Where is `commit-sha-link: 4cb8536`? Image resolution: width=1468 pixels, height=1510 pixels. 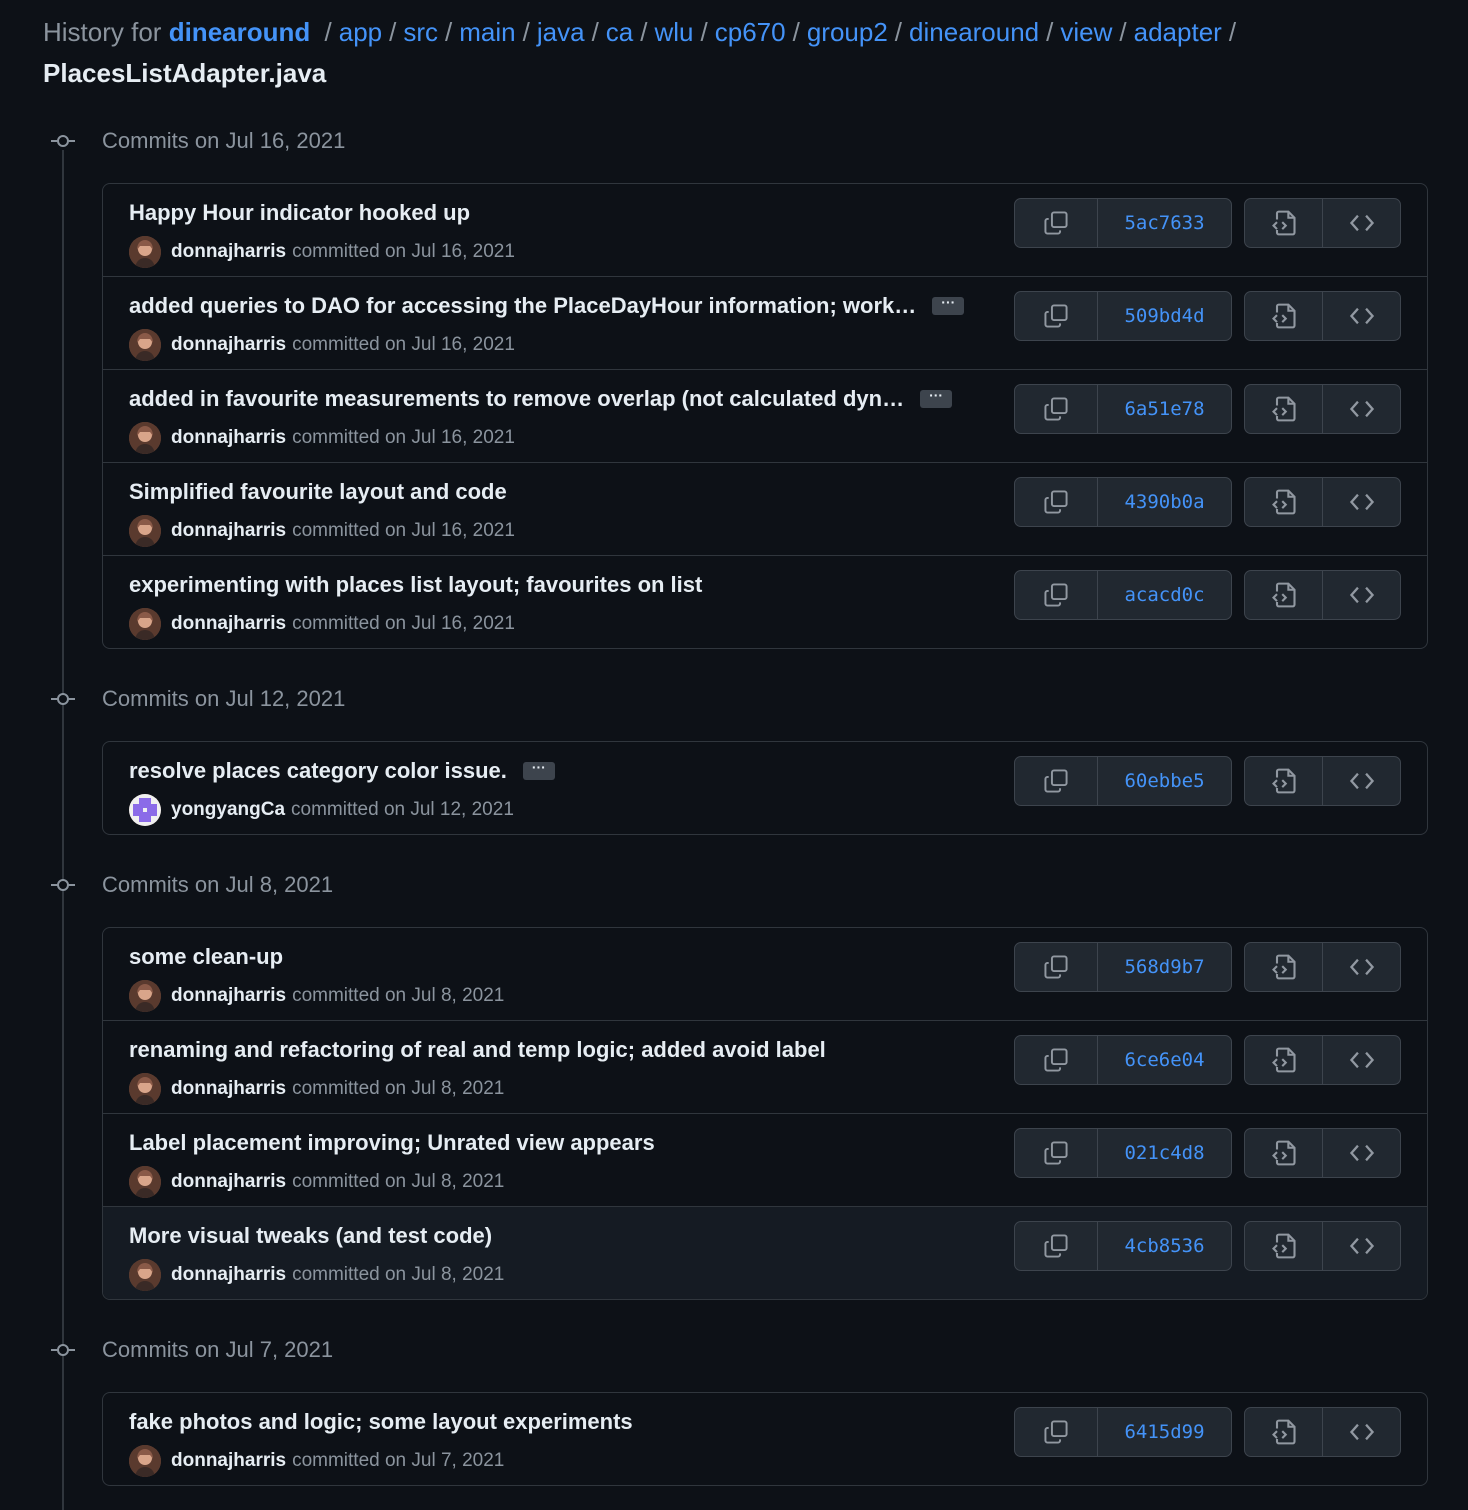
commit-sha-link: 4cb8536 is located at coordinates (1164, 1246).